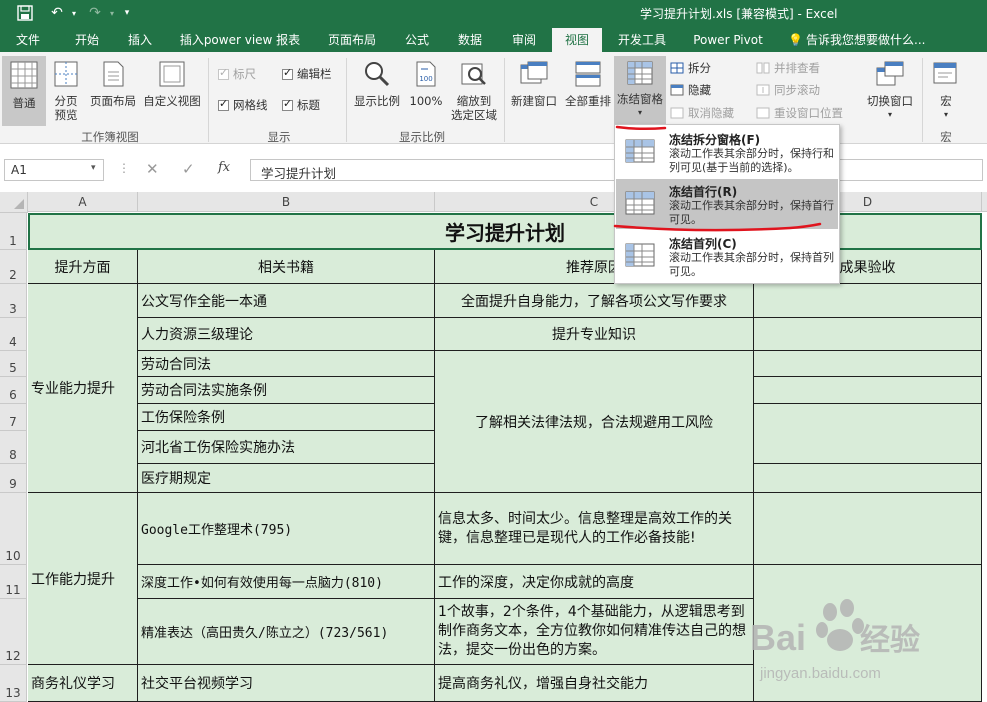 The width and height of the screenshot is (987, 702). I want to click on ruler-checkbox: 标尺, so click(237, 74).